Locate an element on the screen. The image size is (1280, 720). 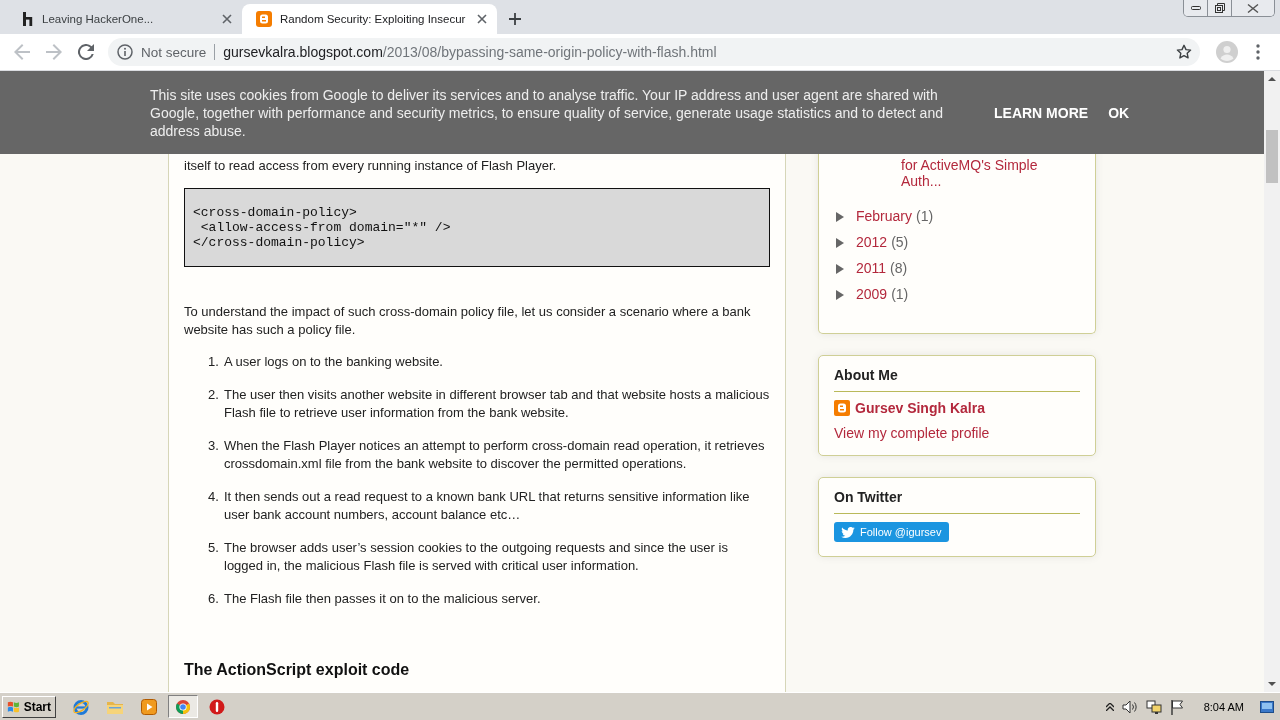
code-block: <cross-domain-policy> <allow-access-from domain="*" /> </cross-domain-policy> is located at coordinates (477, 227).